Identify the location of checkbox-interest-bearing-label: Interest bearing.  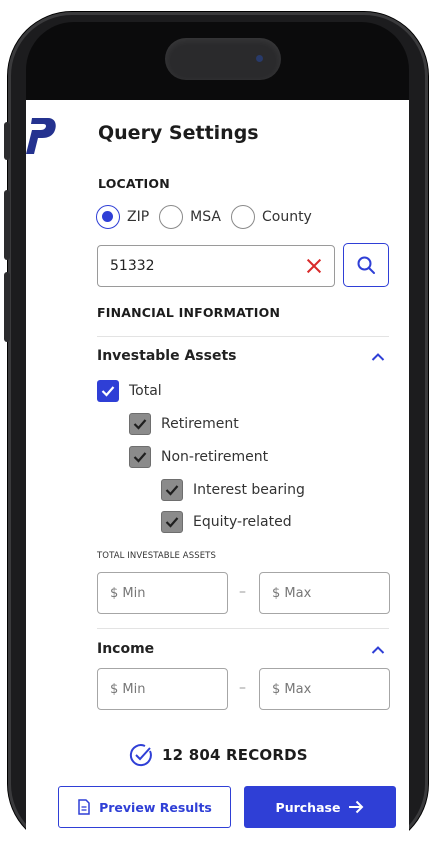
(249, 490).